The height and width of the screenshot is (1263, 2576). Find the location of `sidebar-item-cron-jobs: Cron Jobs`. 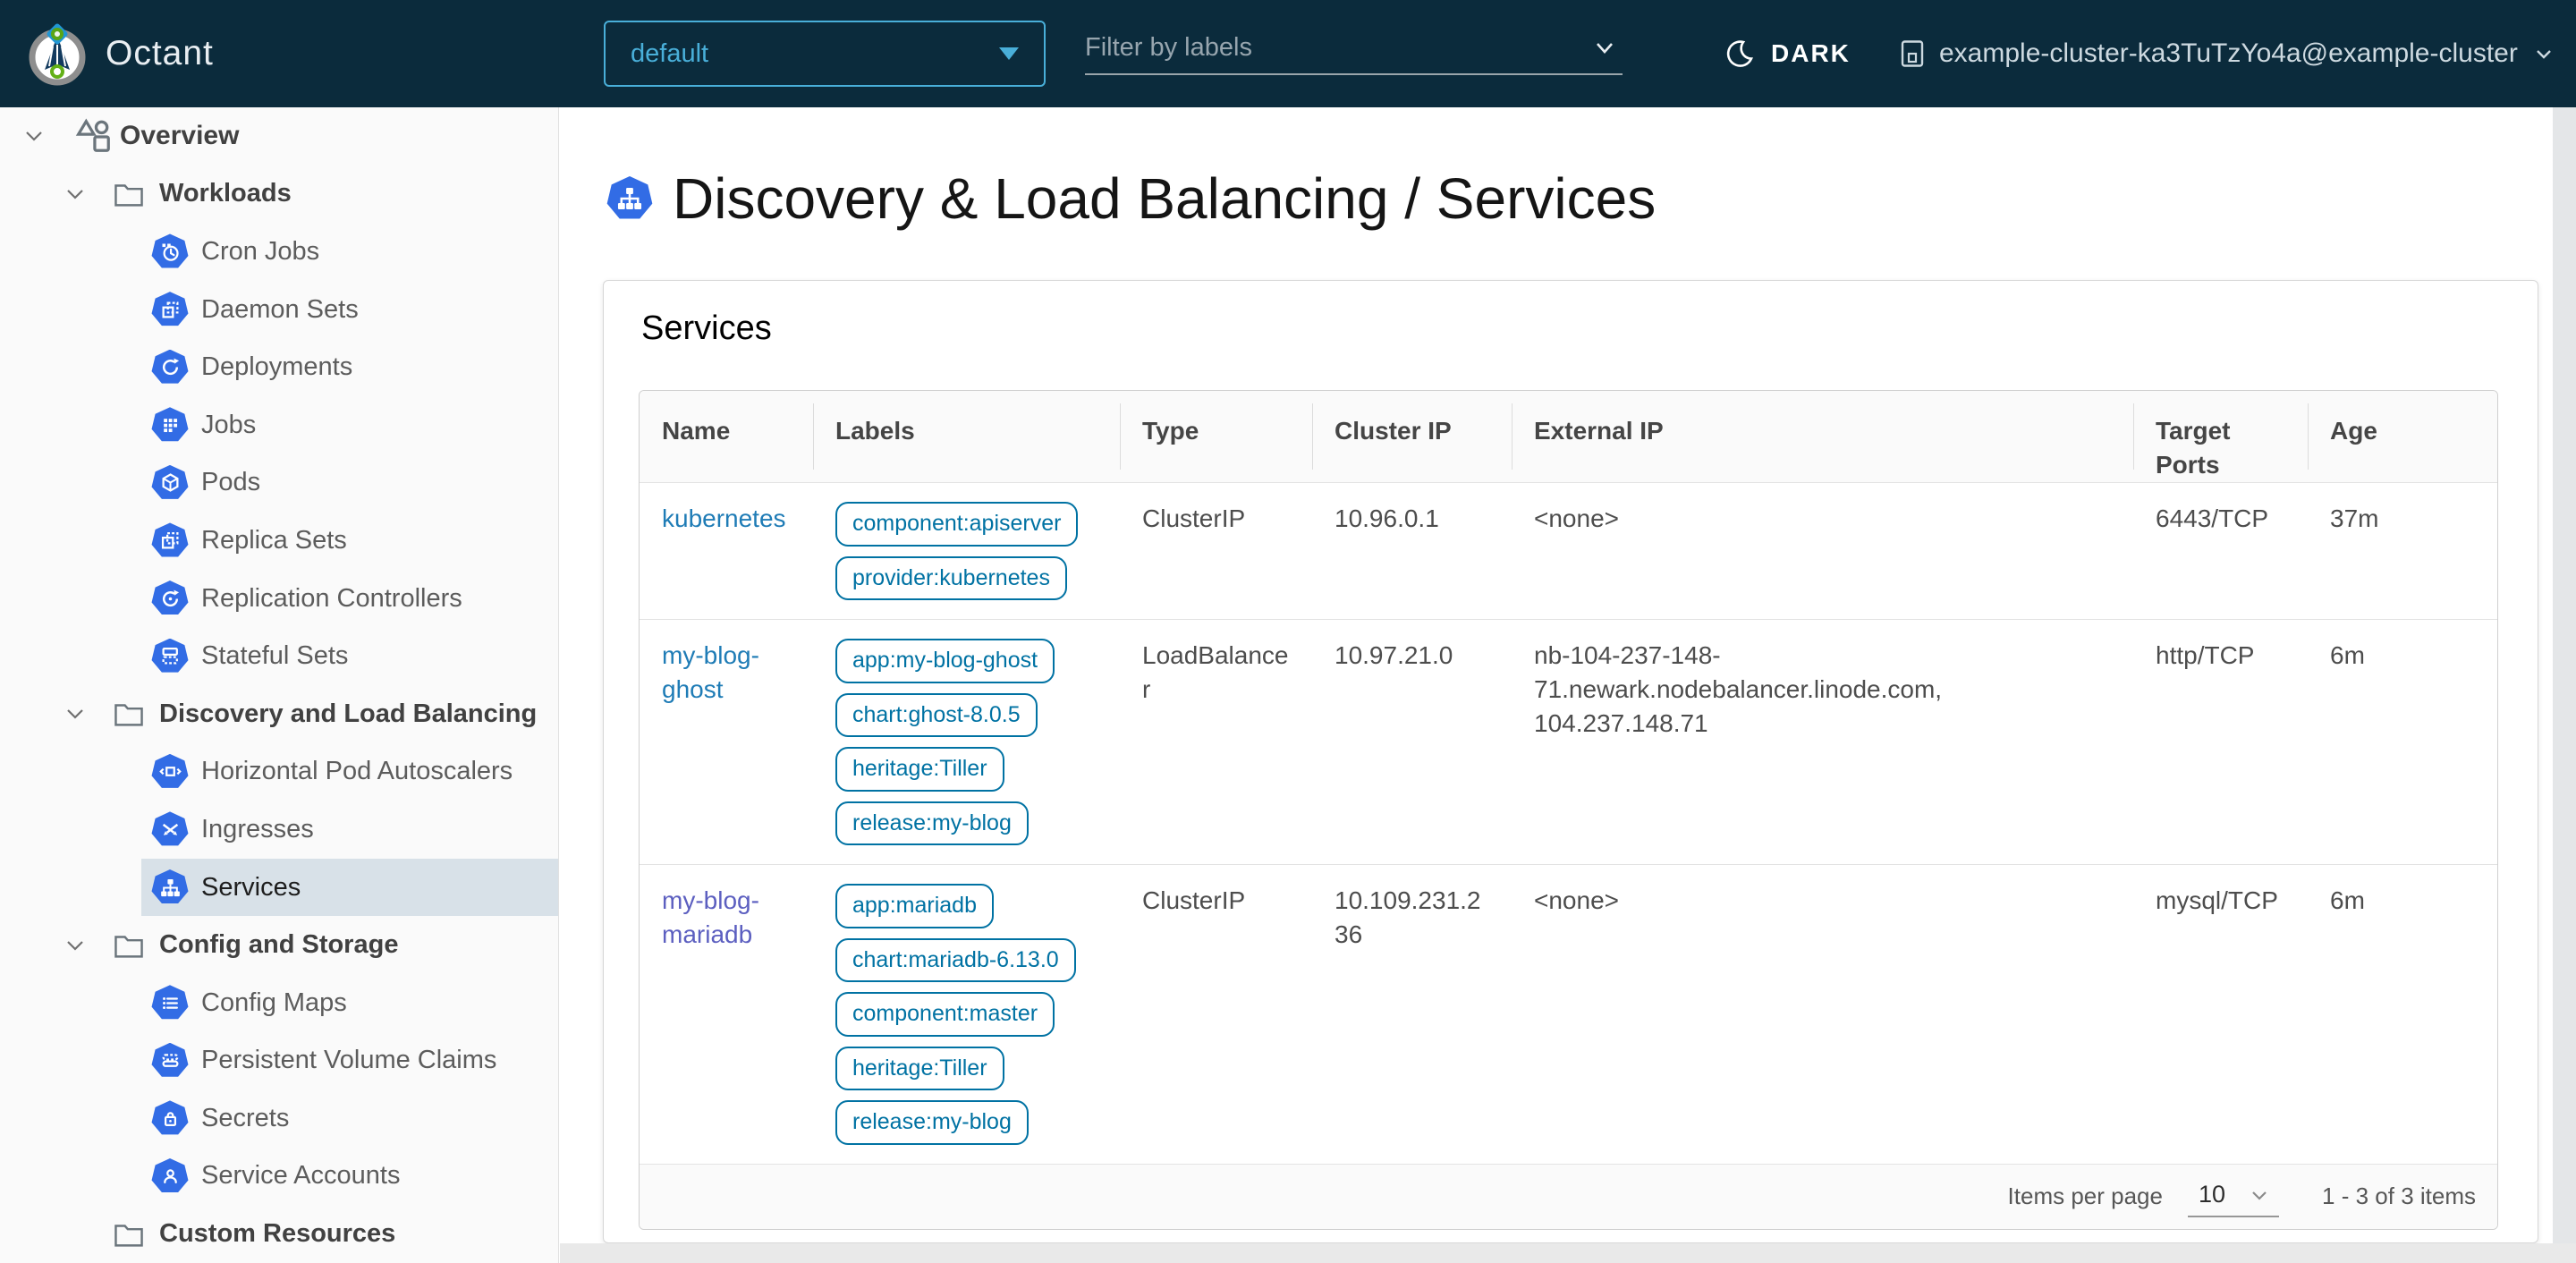

sidebar-item-cron-jobs: Cron Jobs is located at coordinates (279, 252).